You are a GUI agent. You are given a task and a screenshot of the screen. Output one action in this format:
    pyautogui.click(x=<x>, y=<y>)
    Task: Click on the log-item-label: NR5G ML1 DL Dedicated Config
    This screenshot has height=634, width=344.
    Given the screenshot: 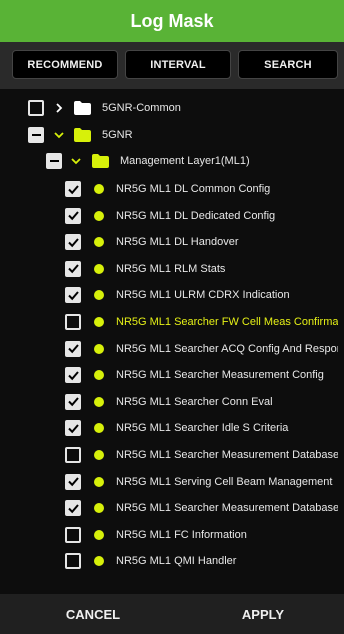 What is the action you would take?
    pyautogui.click(x=196, y=215)
    